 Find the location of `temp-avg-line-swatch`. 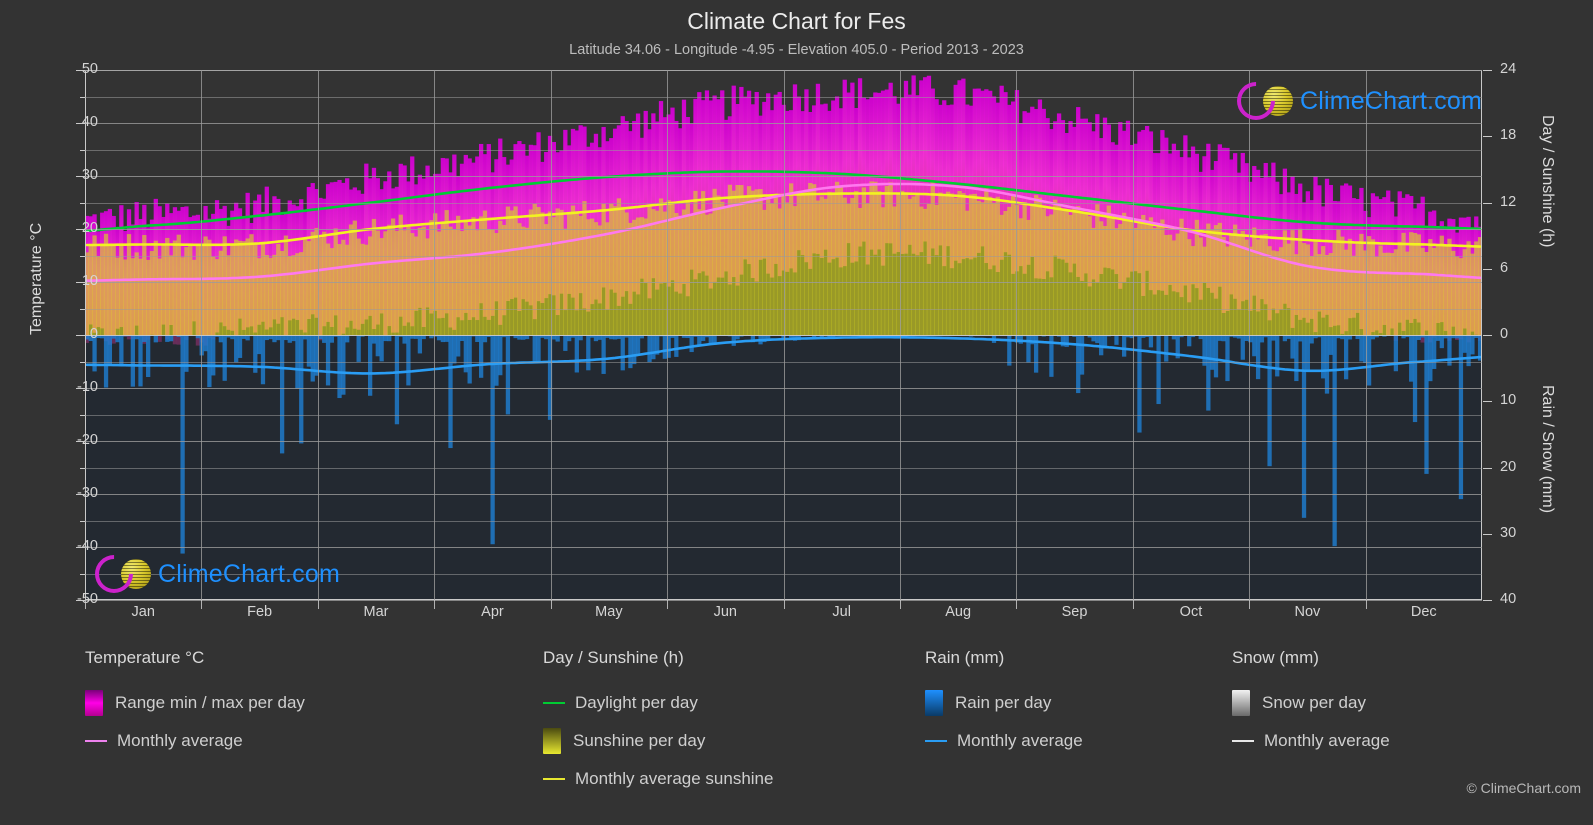

temp-avg-line-swatch is located at coordinates (96, 741).